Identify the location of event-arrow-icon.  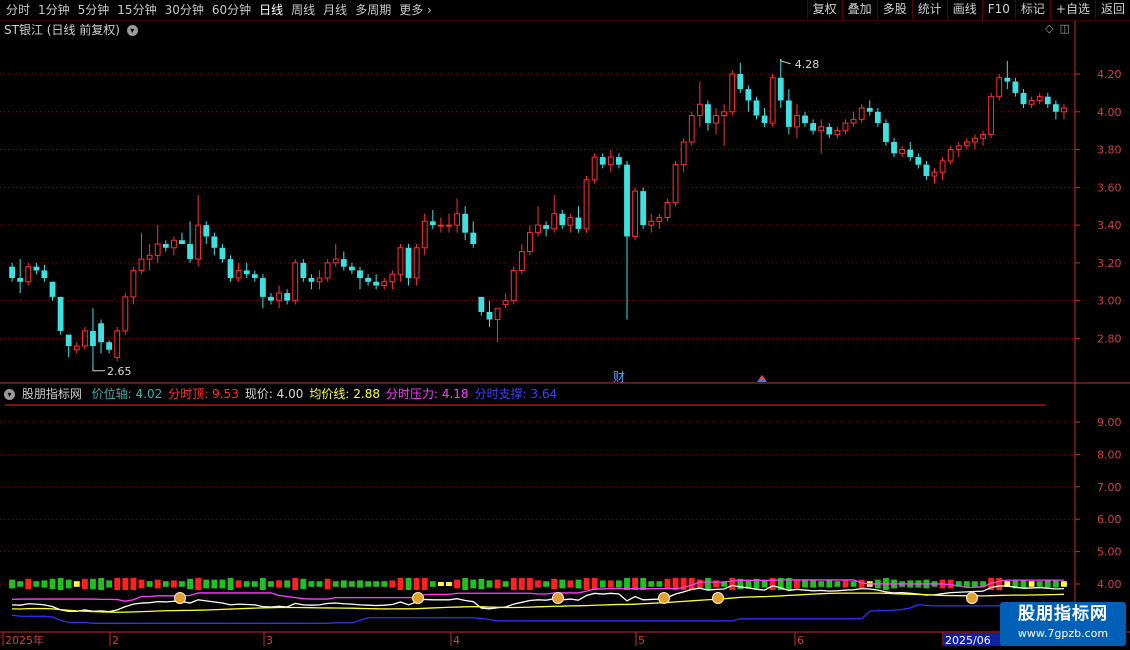
(762, 377).